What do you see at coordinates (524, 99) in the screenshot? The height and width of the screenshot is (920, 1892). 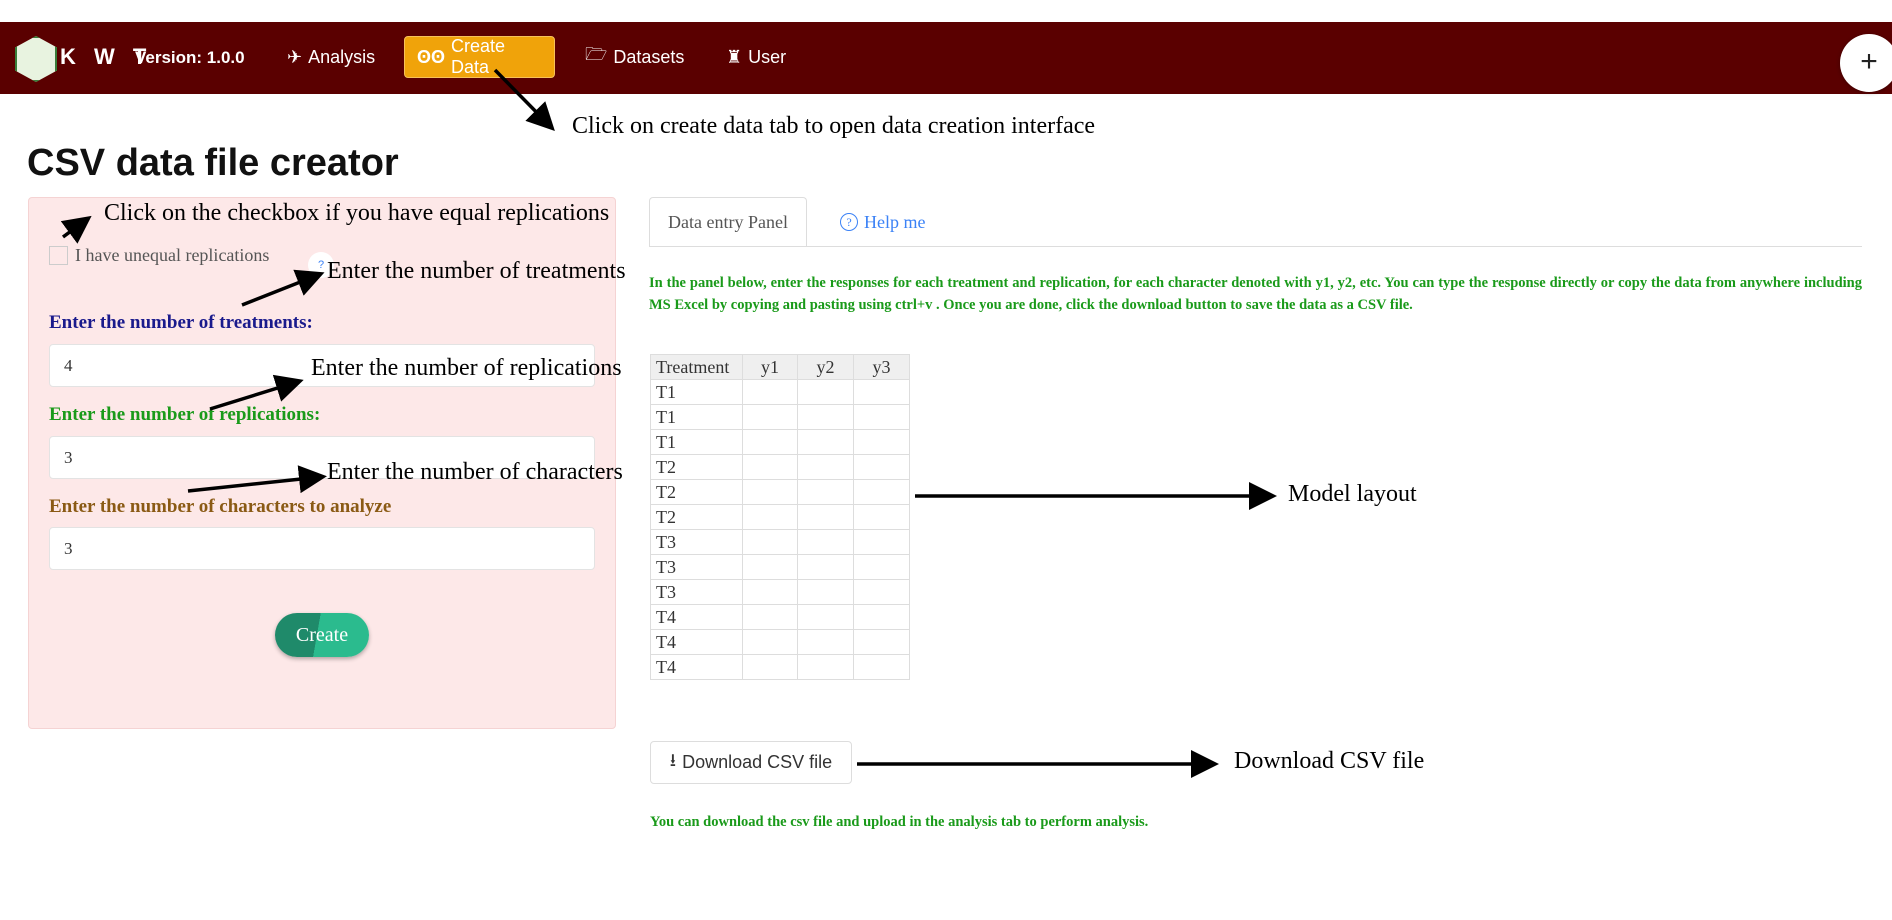 I see `arrow-create-tab` at bounding box center [524, 99].